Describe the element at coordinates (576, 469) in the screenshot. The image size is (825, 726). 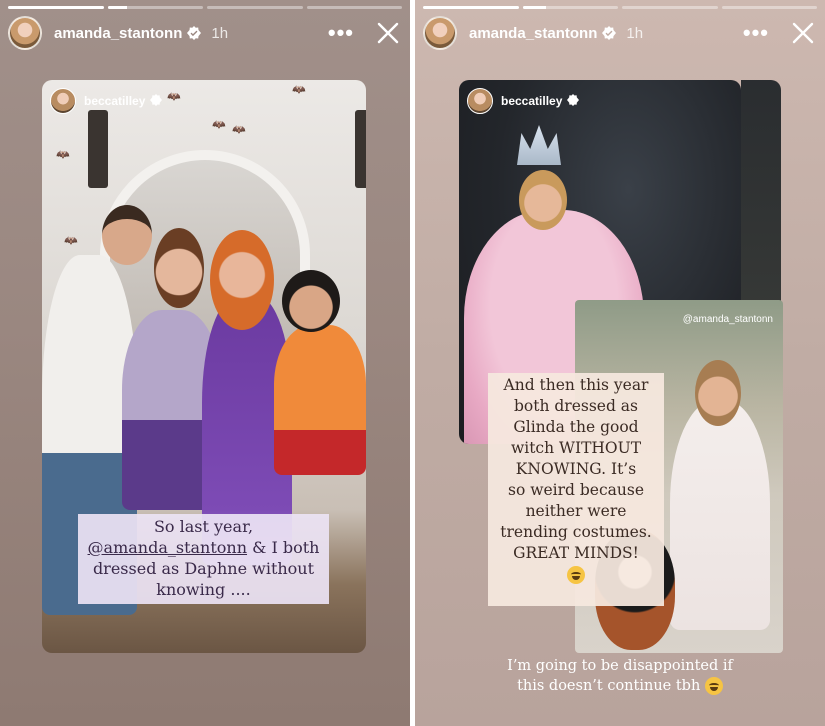
I see `caption-line: KNOWING. It’s` at that location.